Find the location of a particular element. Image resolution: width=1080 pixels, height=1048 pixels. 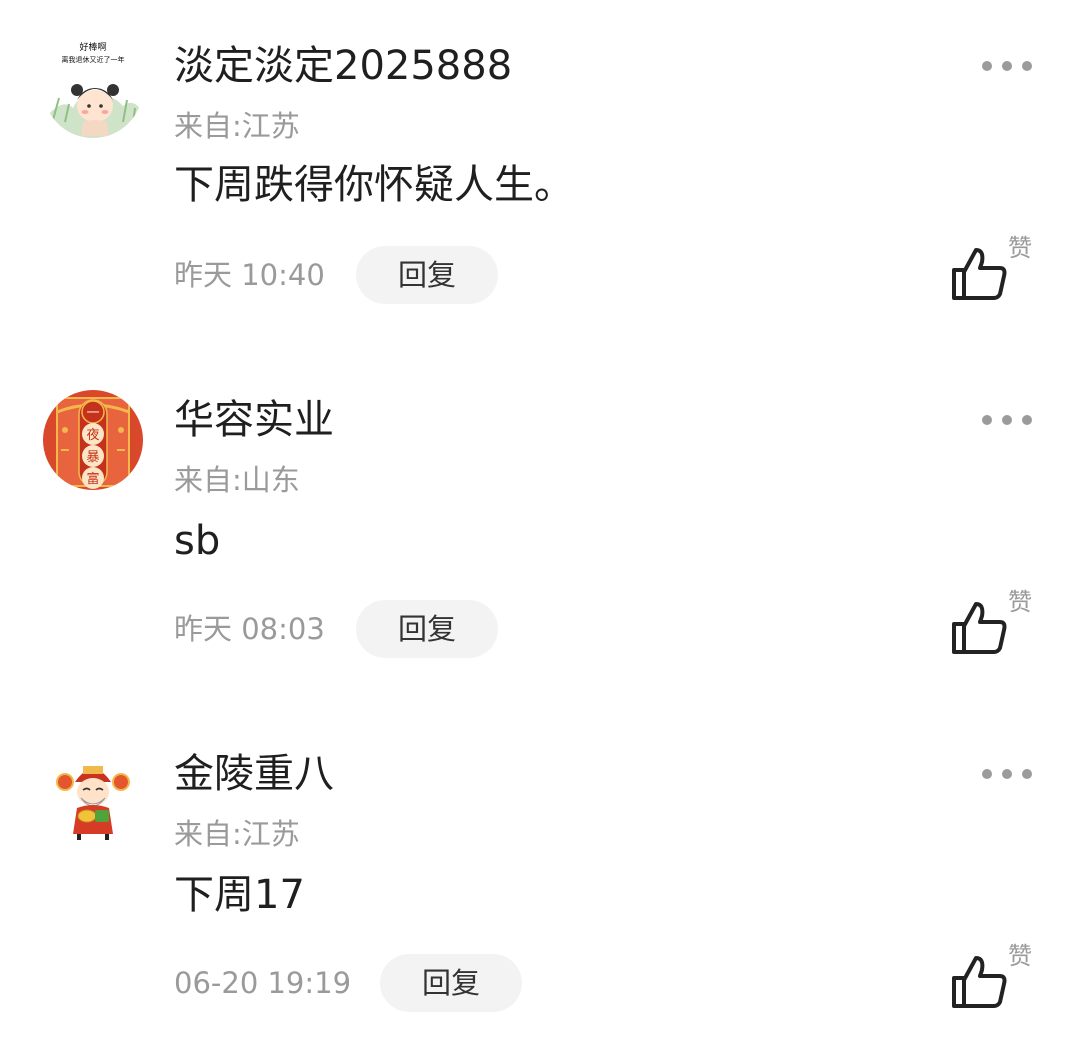

avatar-image: 一 夜 暴 富 is located at coordinates (93, 440).